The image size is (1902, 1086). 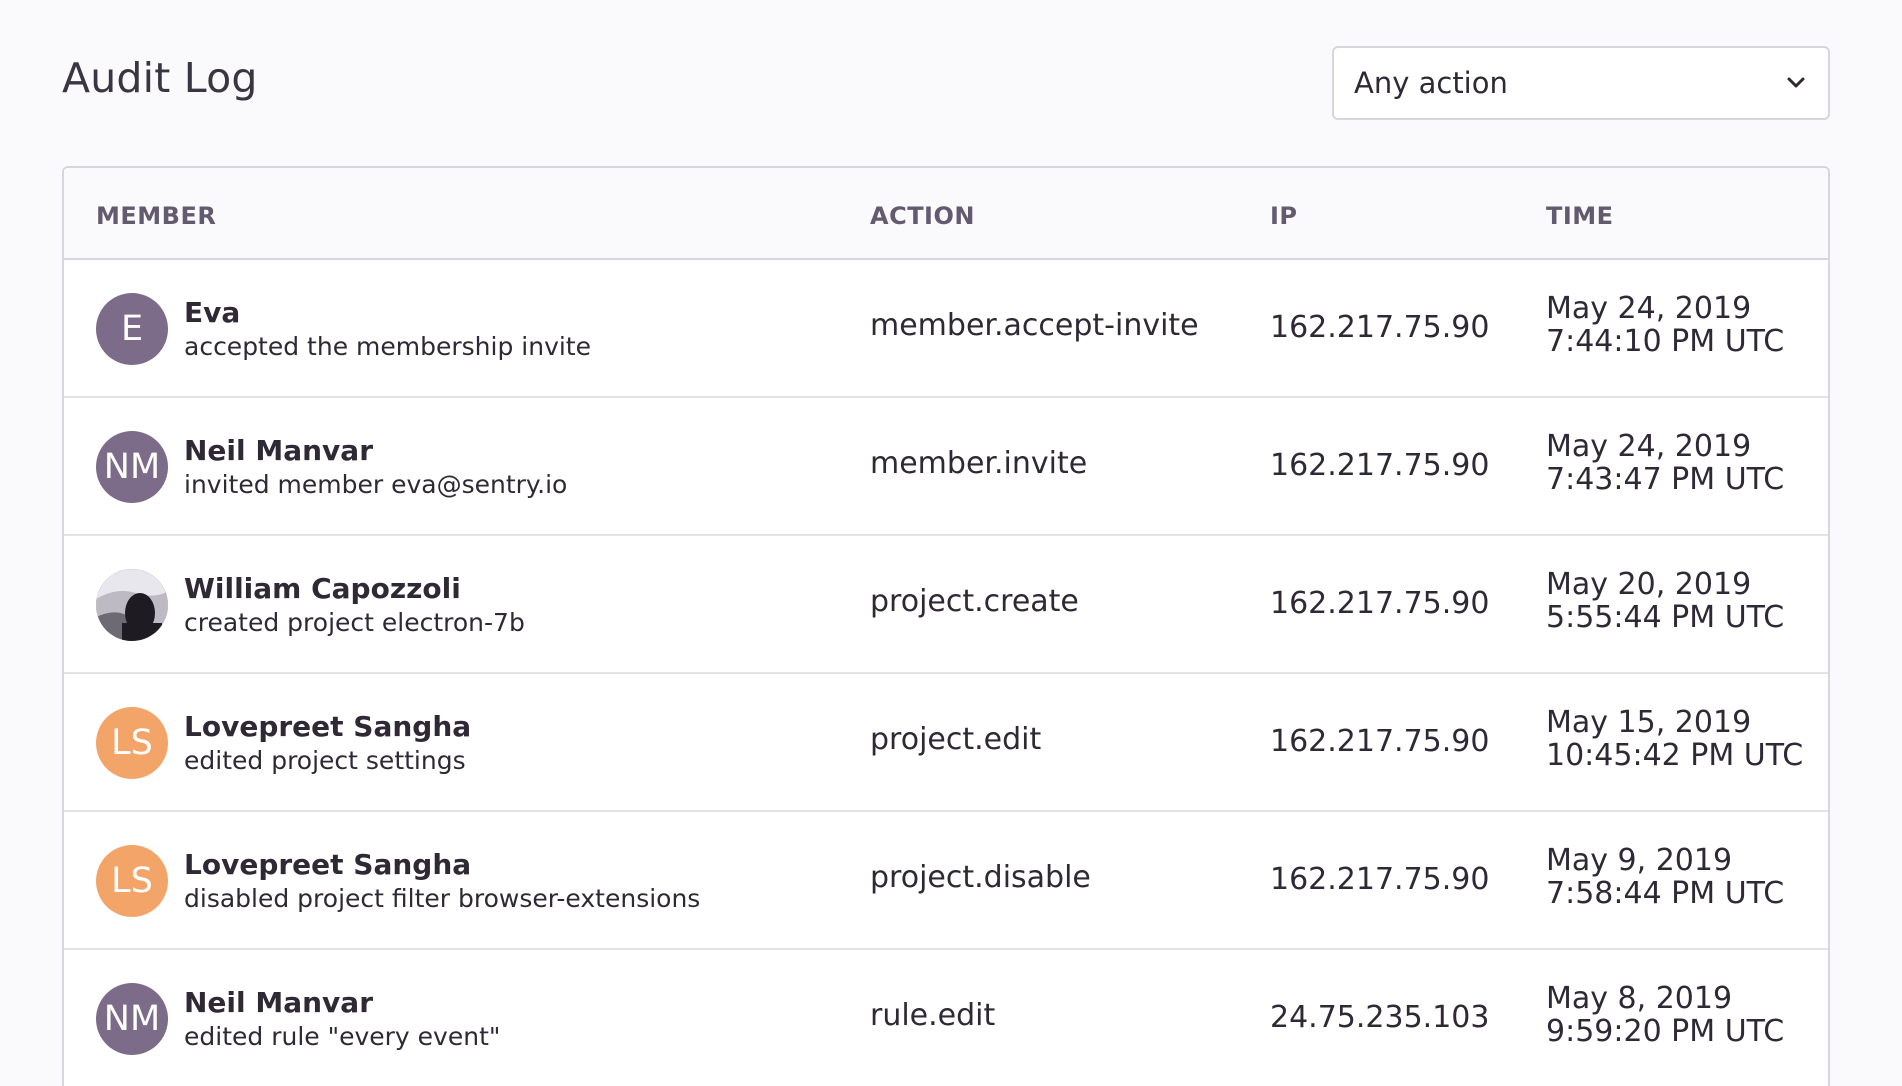 What do you see at coordinates (1665, 893) in the screenshot?
I see `time-clock: 7:58:44 PM UTC` at bounding box center [1665, 893].